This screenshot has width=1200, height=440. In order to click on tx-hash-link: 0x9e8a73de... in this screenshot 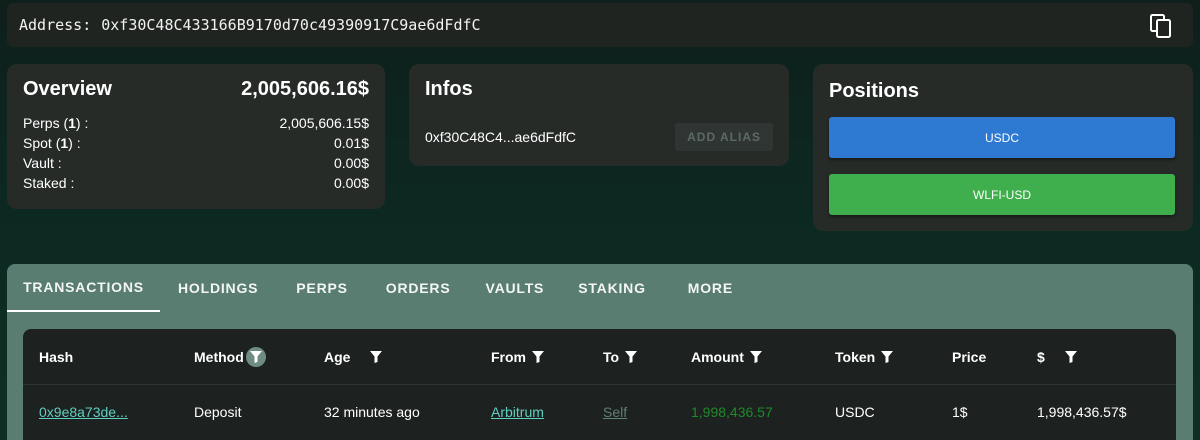, I will do `click(83, 412)`.